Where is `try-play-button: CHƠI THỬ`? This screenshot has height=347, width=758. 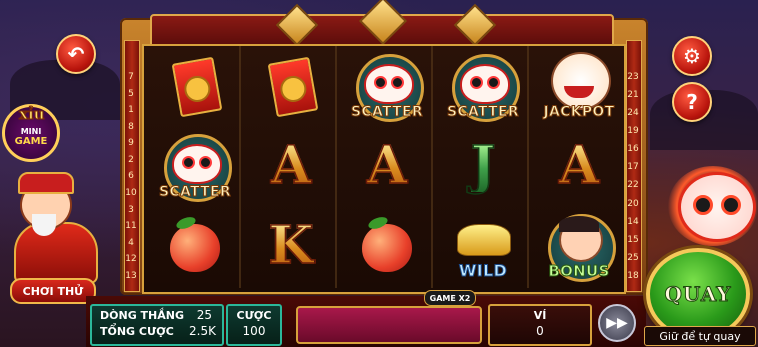 try-play-button: CHƠI THỬ is located at coordinates (53, 291).